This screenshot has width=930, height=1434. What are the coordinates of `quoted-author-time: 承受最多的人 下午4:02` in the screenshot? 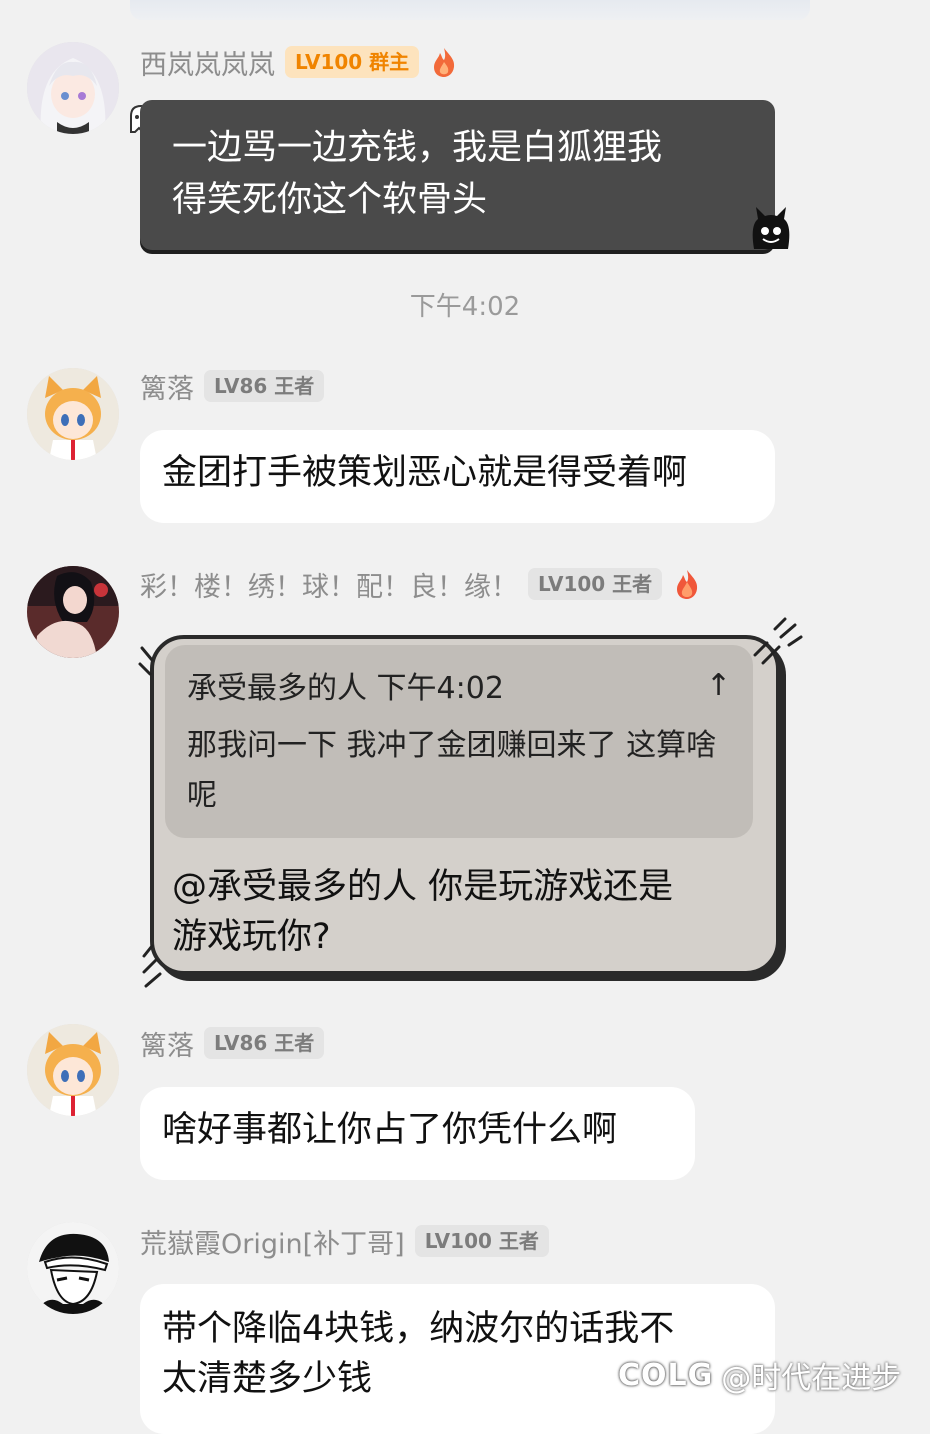 It's located at (345, 688).